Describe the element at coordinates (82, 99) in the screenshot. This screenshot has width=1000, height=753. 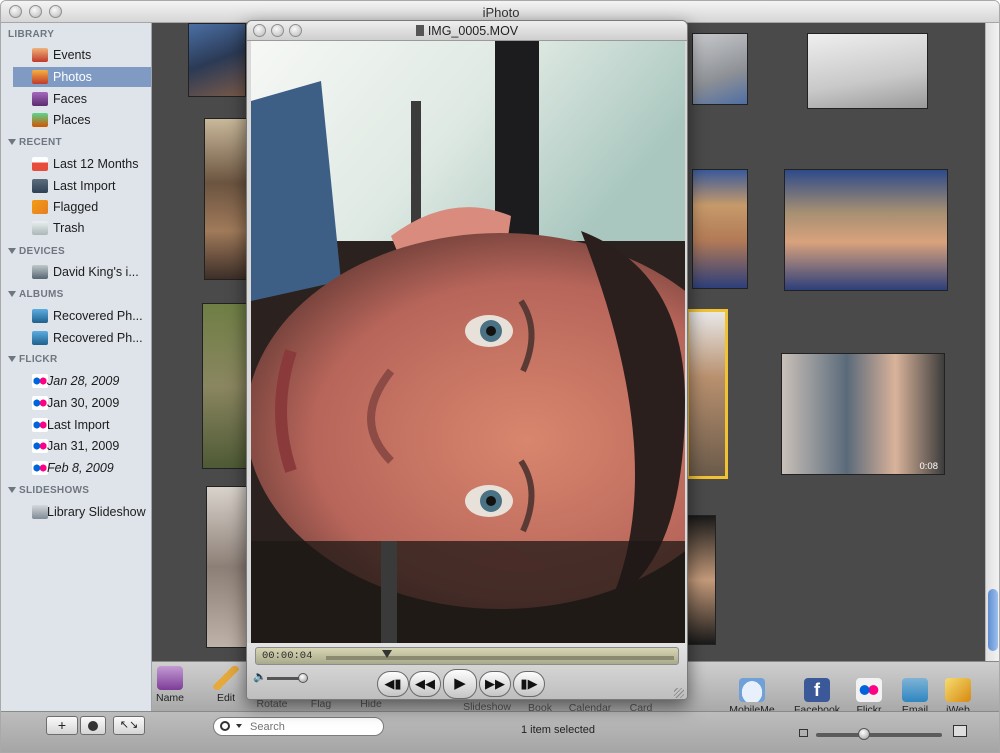
I see `sidebar-item-faces: Faces` at that location.